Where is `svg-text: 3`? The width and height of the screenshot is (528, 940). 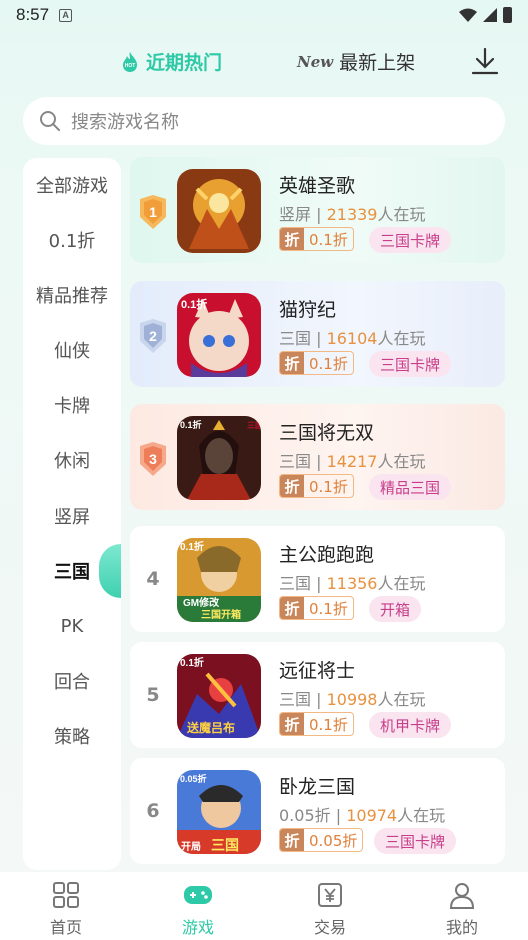 svg-text: 3 is located at coordinates (153, 459).